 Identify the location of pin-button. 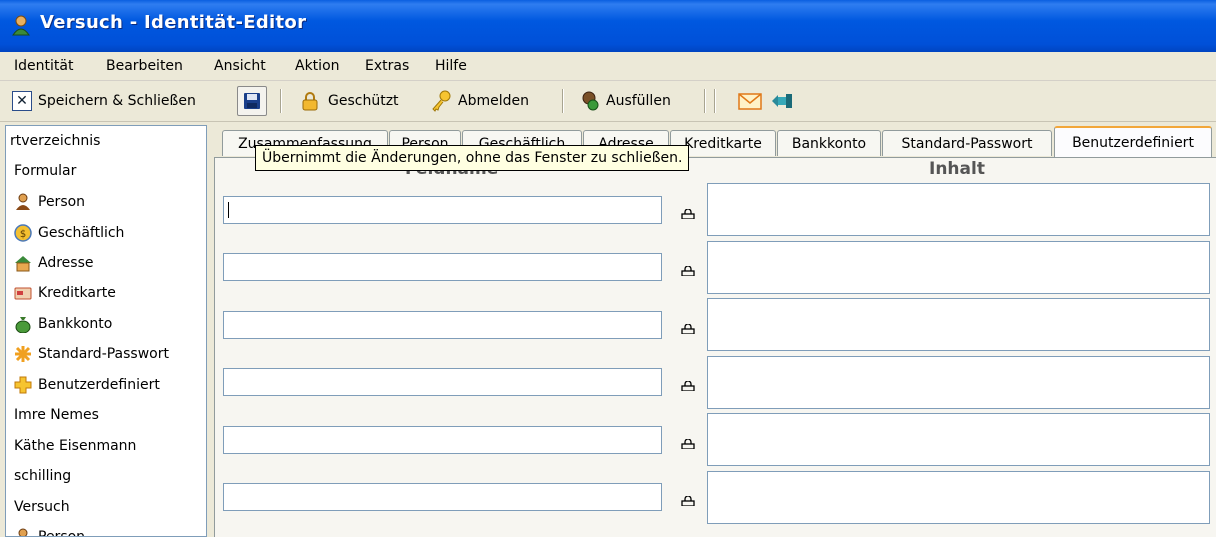
(782, 101).